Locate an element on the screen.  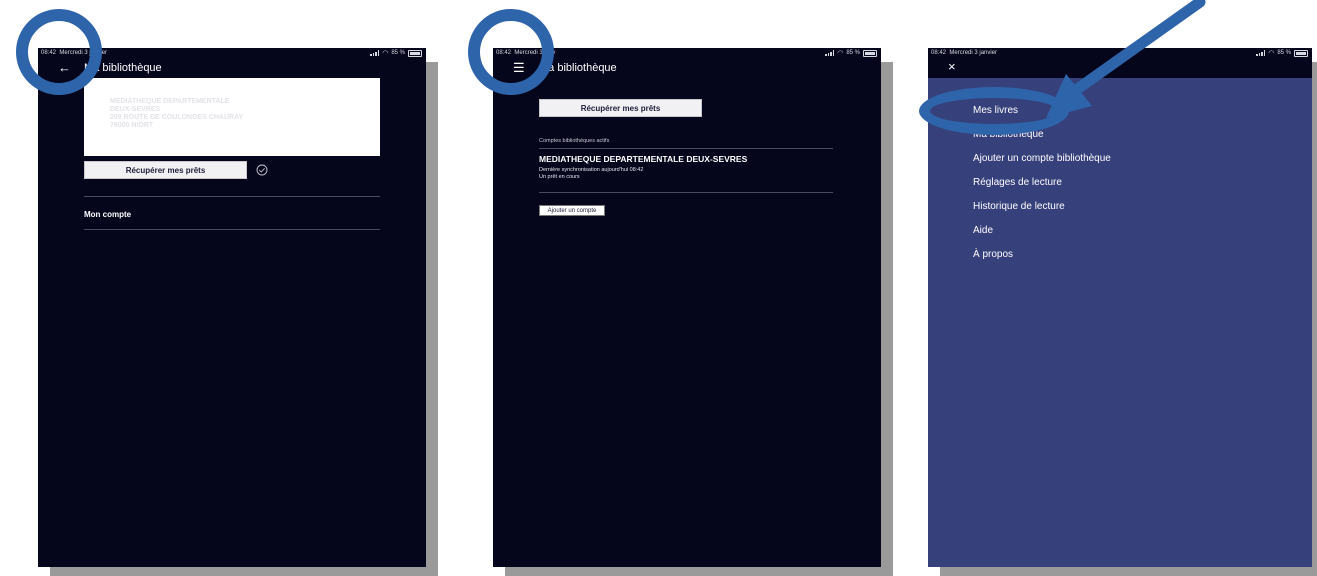
menu-item-add-account: Ajouter un compte bibliothèque is located at coordinates (1042, 158).